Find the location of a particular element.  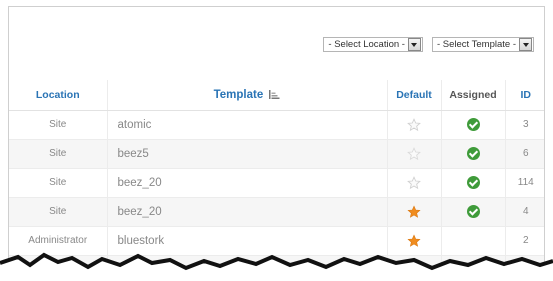

sort-icon is located at coordinates (274, 95).